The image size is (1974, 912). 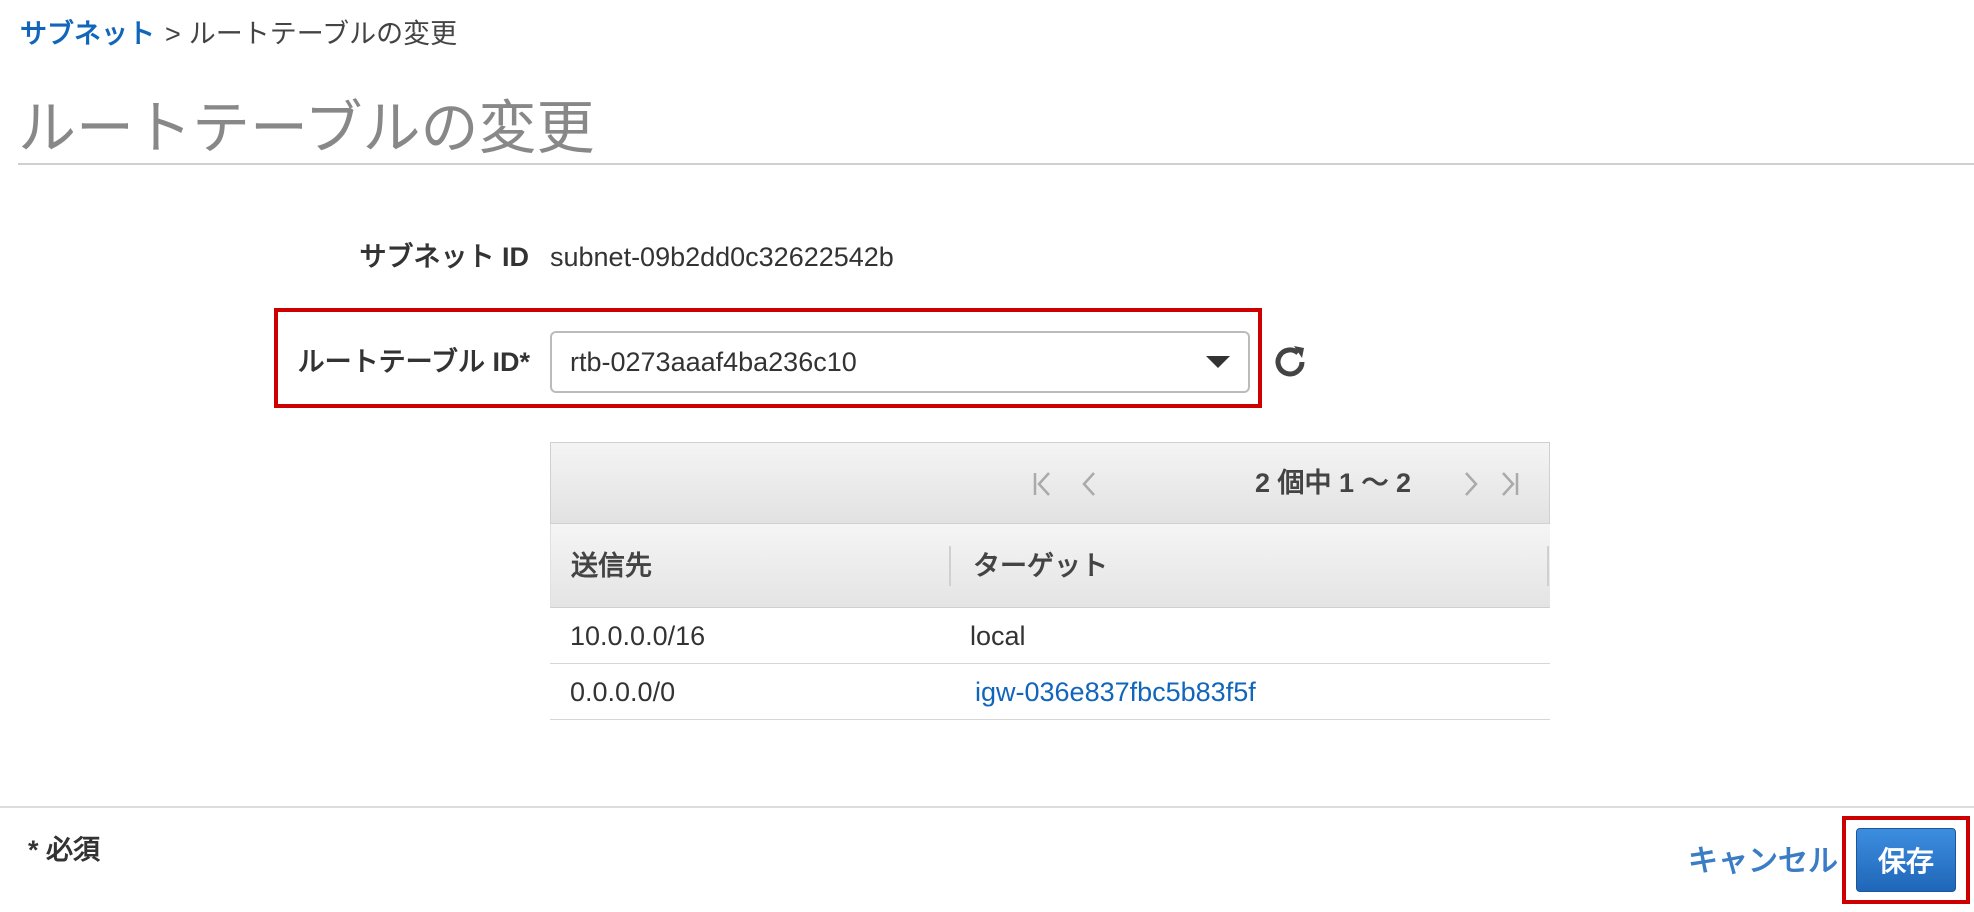 I want to click on table-row: 10.0.0.0/16 local, so click(x=1050, y=636).